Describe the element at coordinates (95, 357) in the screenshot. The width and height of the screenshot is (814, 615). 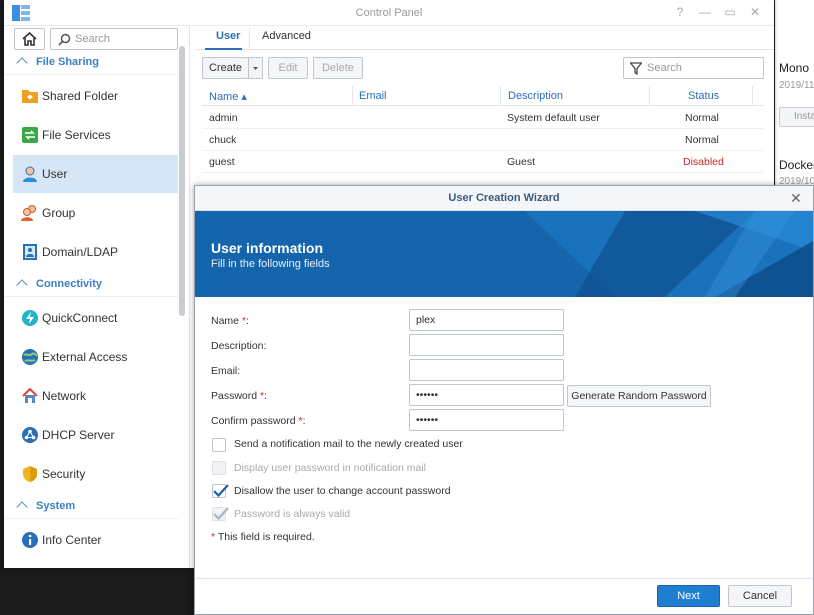
I see `sidebar-item-external-access: External Access` at that location.